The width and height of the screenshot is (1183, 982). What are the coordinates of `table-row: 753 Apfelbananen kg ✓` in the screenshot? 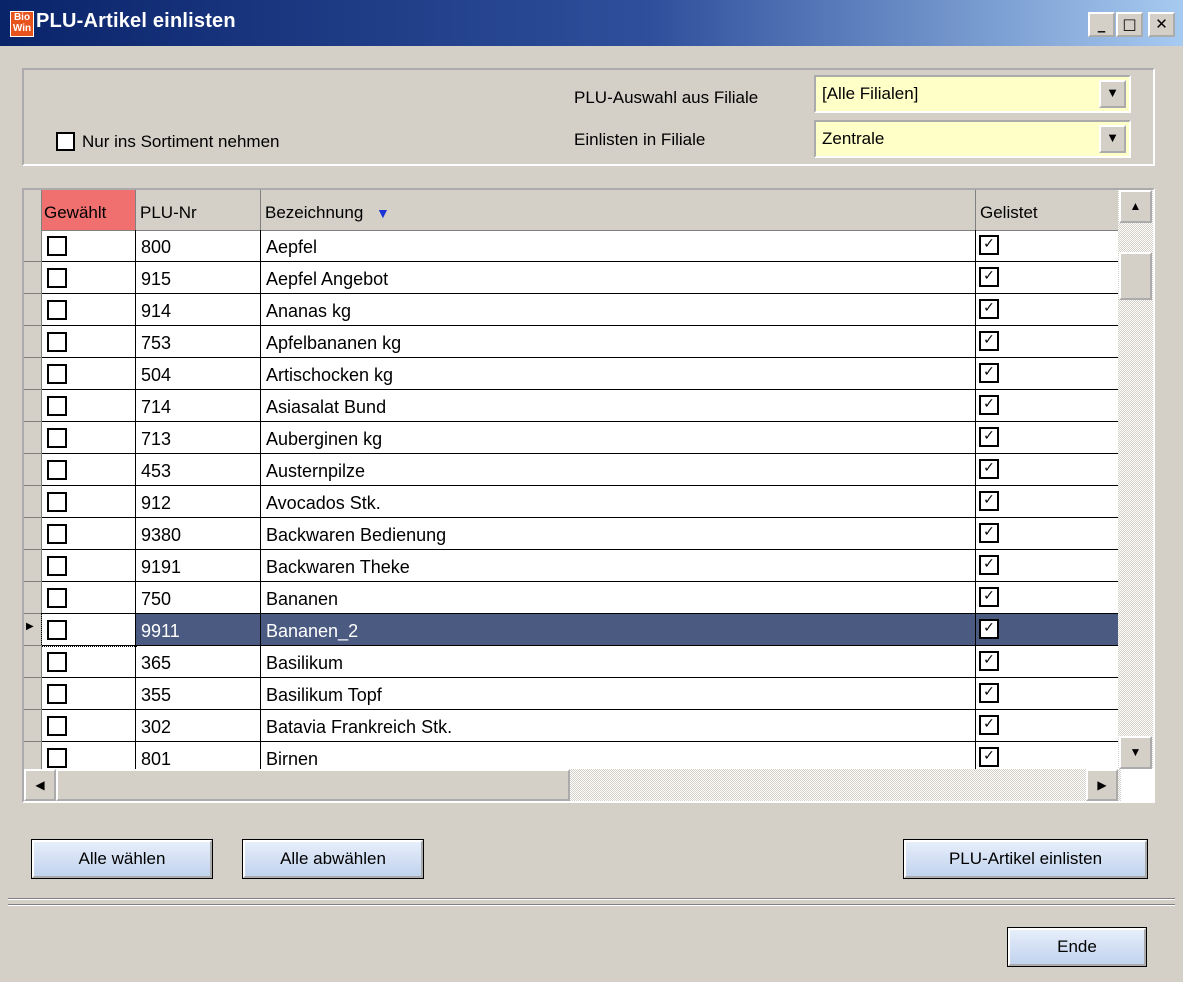 It's located at (572, 342).